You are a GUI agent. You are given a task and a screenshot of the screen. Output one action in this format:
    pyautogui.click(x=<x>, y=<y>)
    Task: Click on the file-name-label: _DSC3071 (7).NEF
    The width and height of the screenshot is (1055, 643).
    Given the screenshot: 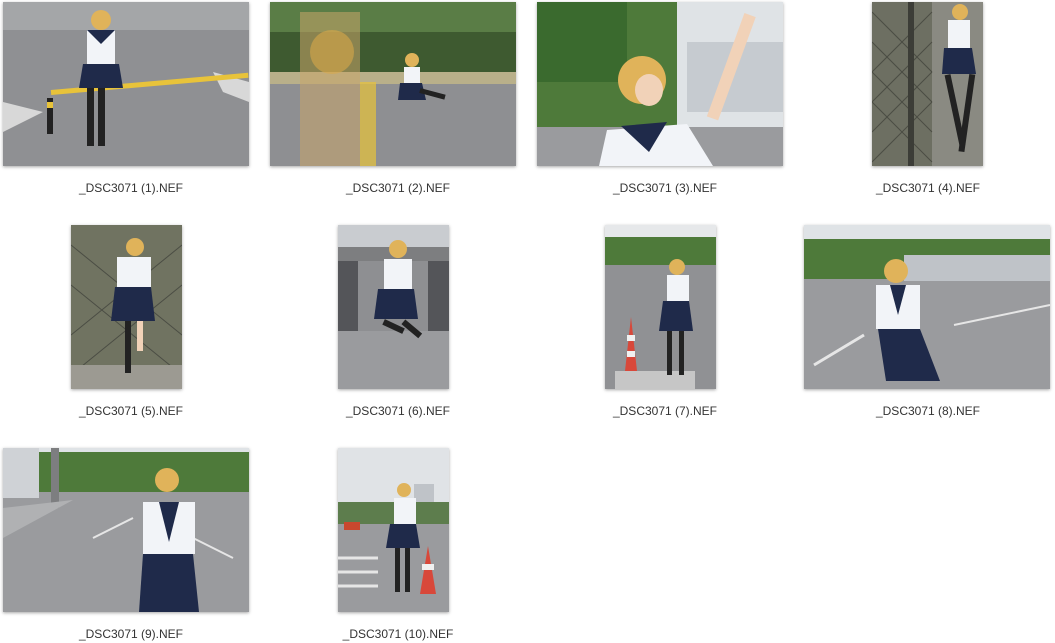 What is the action you would take?
    pyautogui.click(x=665, y=411)
    